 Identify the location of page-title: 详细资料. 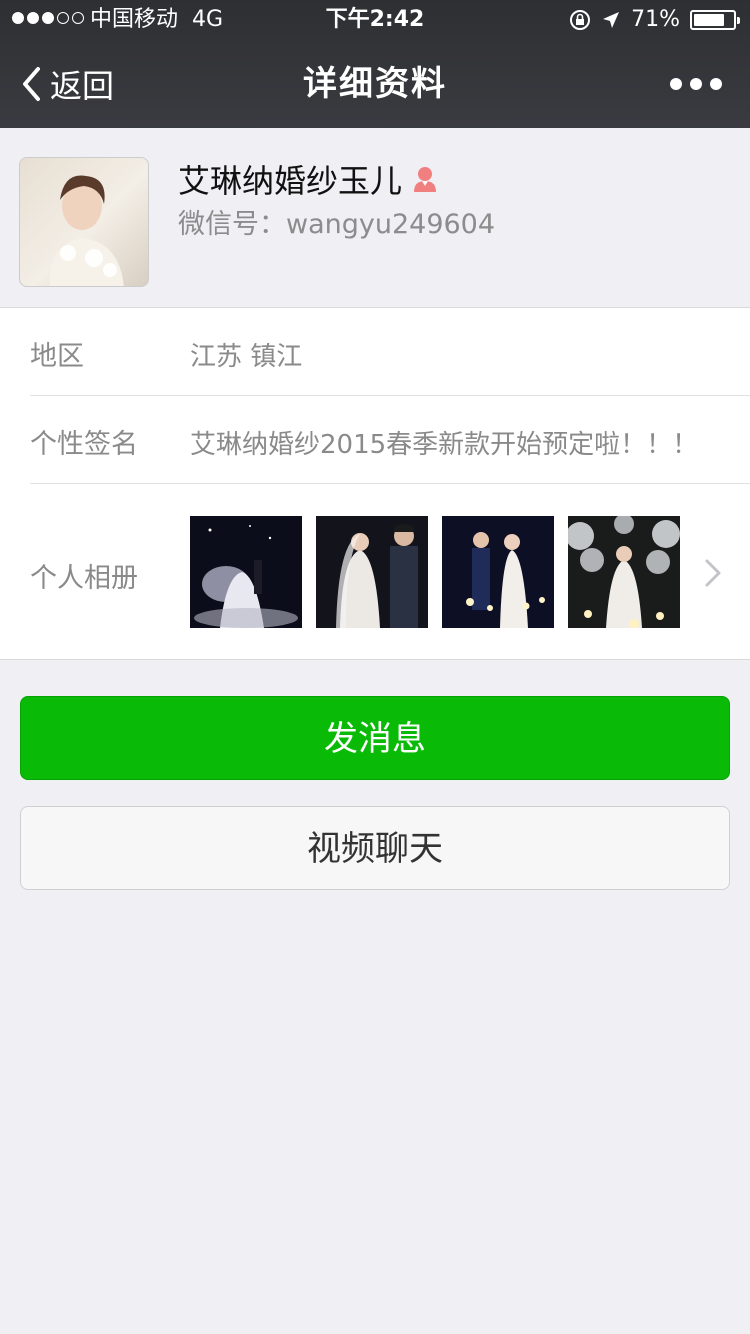
(375, 84).